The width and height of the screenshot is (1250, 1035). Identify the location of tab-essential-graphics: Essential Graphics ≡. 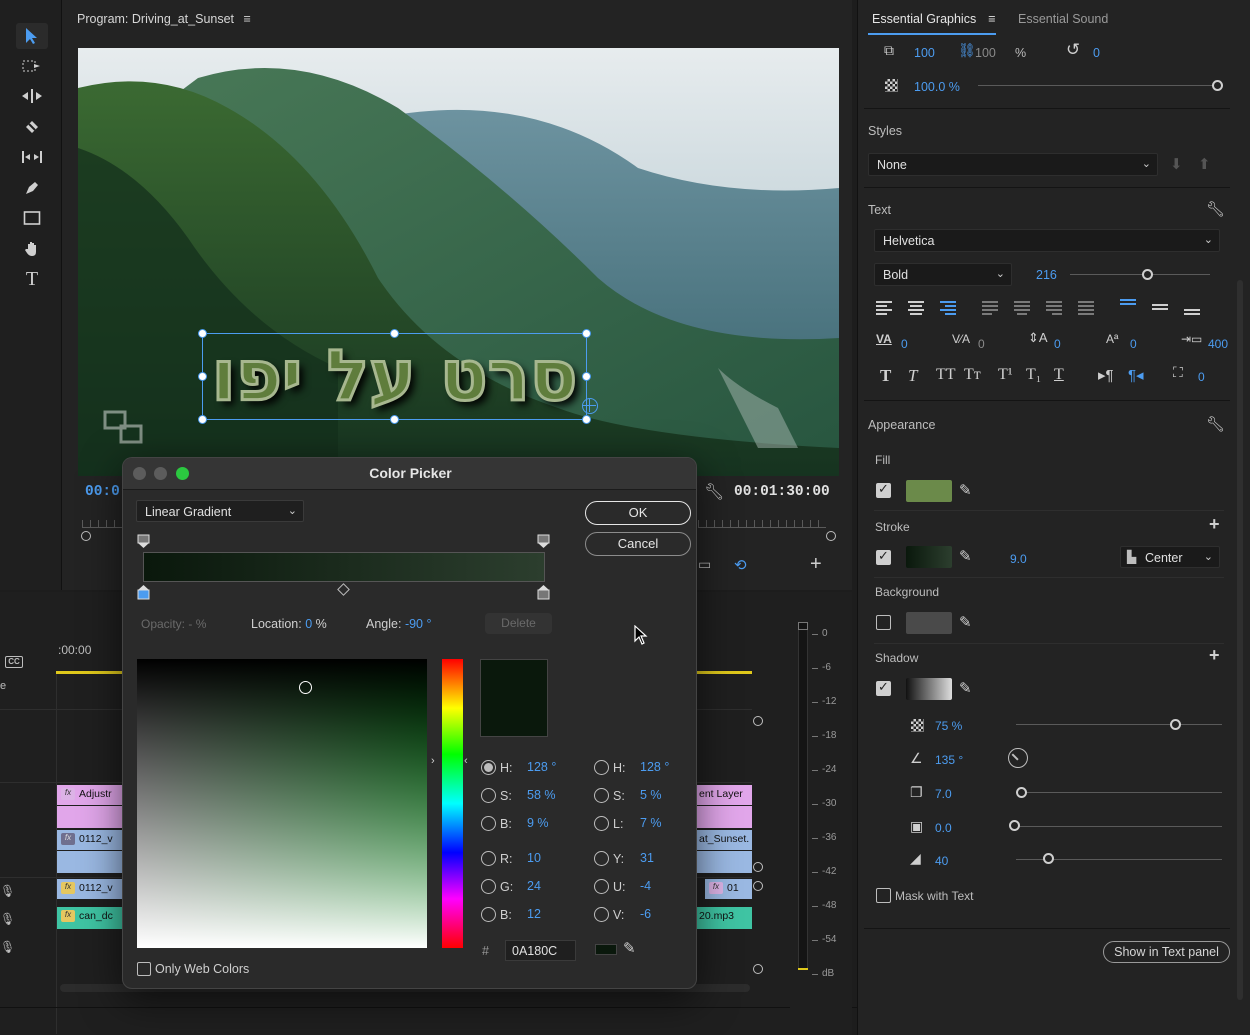
(934, 19).